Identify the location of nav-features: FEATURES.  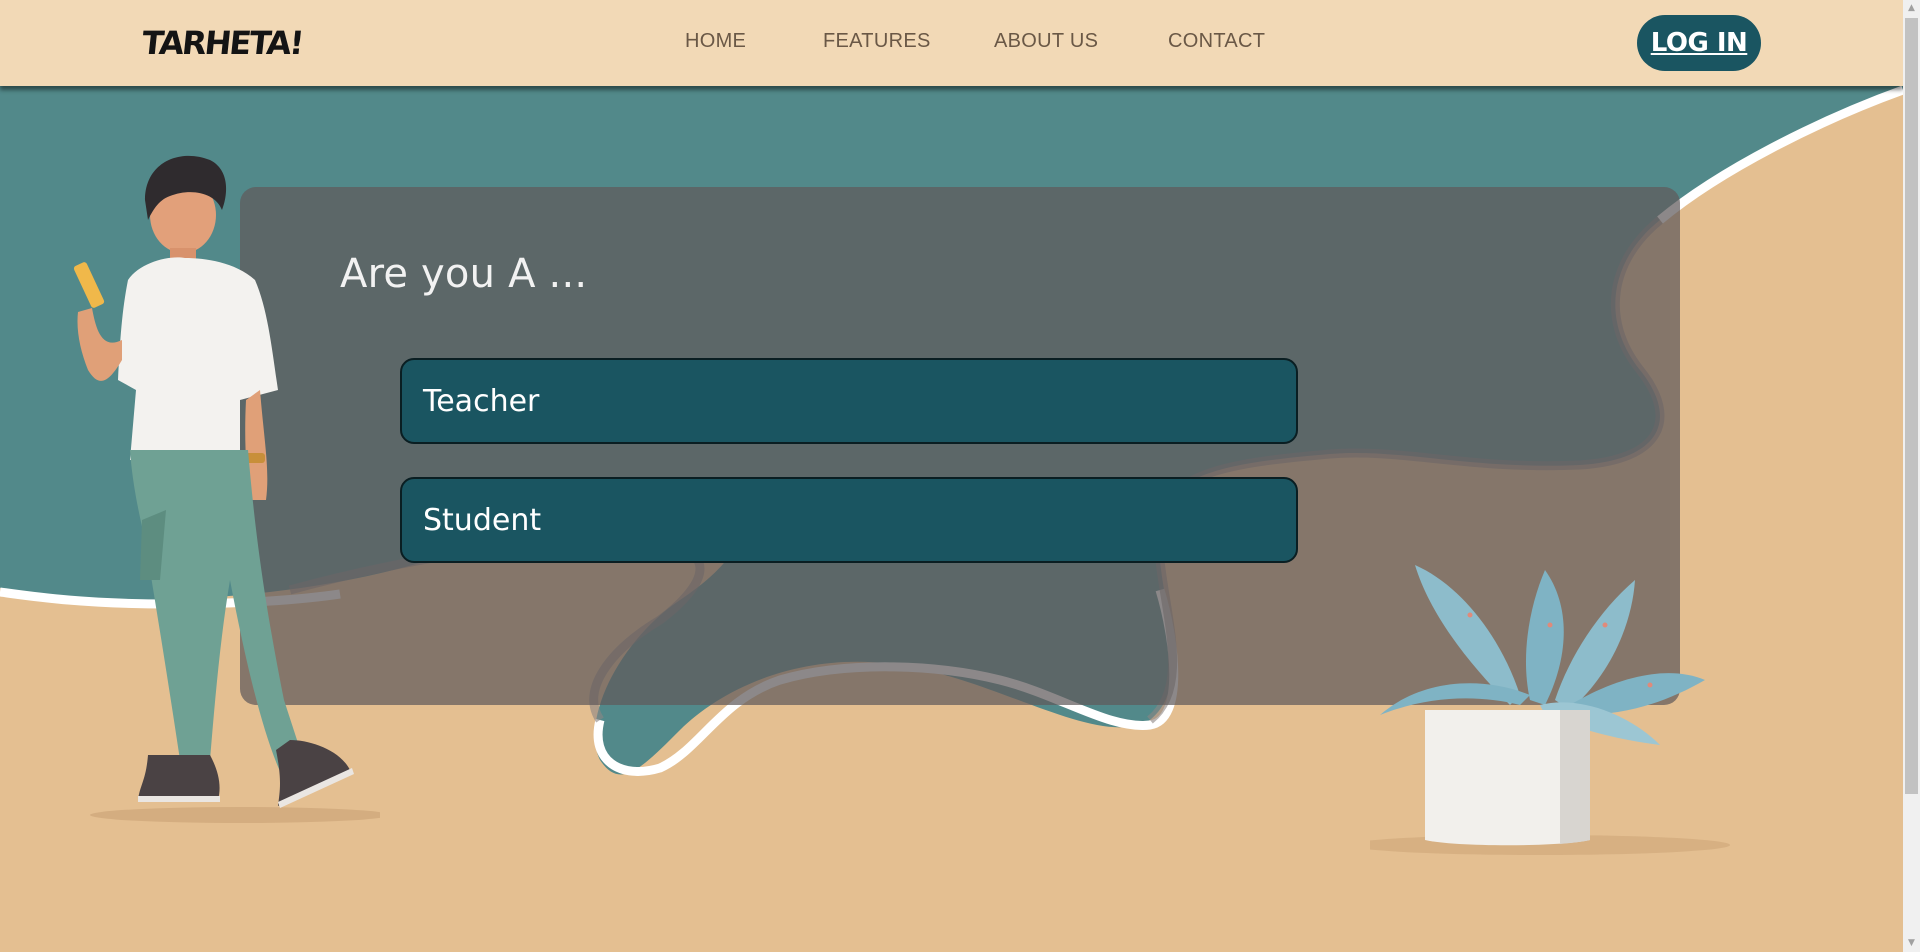
(877, 41).